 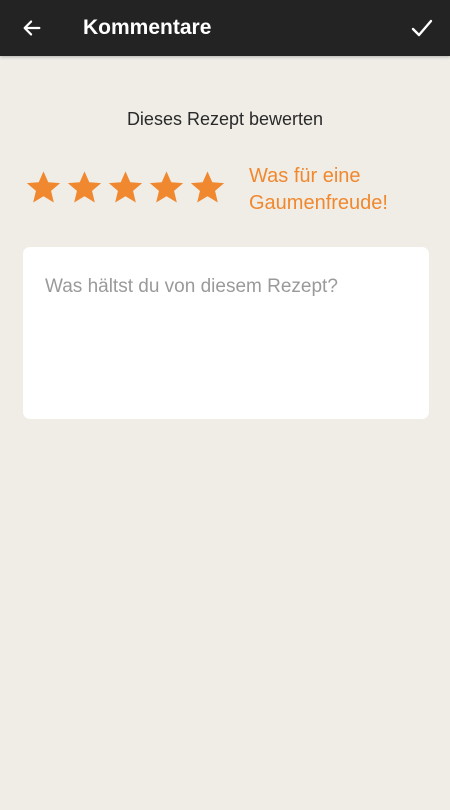 I want to click on arrow-left-icon, so click(x=32, y=28).